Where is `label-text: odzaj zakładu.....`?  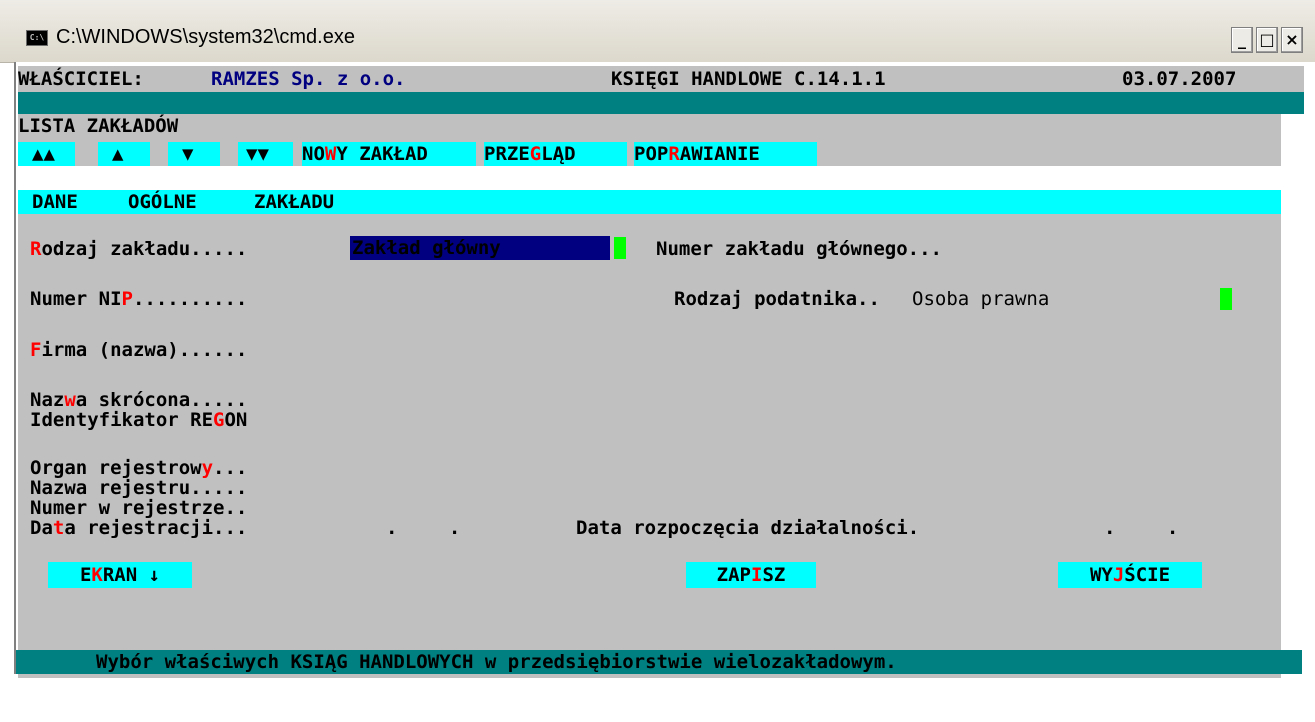
label-text: odzaj zakładu..... is located at coordinates (144, 249).